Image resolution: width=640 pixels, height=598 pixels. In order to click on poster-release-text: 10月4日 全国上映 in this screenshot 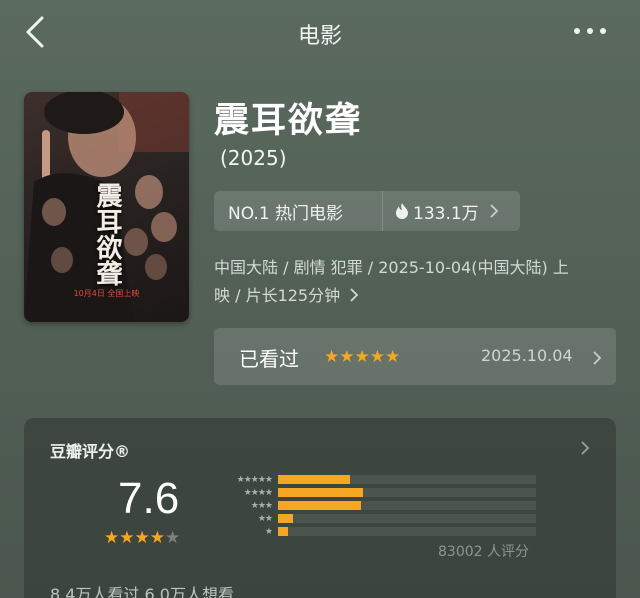, I will do `click(106, 293)`.